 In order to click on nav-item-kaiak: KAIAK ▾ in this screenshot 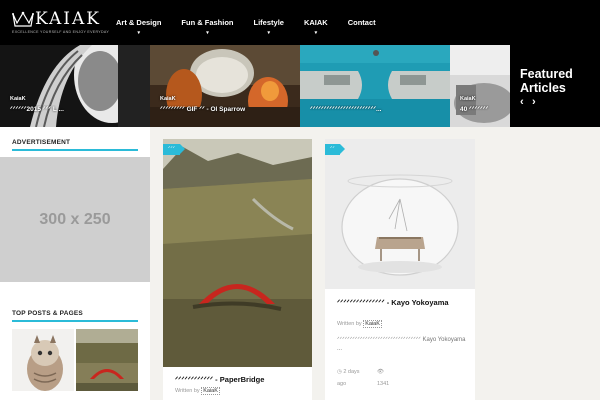, I will do `click(316, 27)`.